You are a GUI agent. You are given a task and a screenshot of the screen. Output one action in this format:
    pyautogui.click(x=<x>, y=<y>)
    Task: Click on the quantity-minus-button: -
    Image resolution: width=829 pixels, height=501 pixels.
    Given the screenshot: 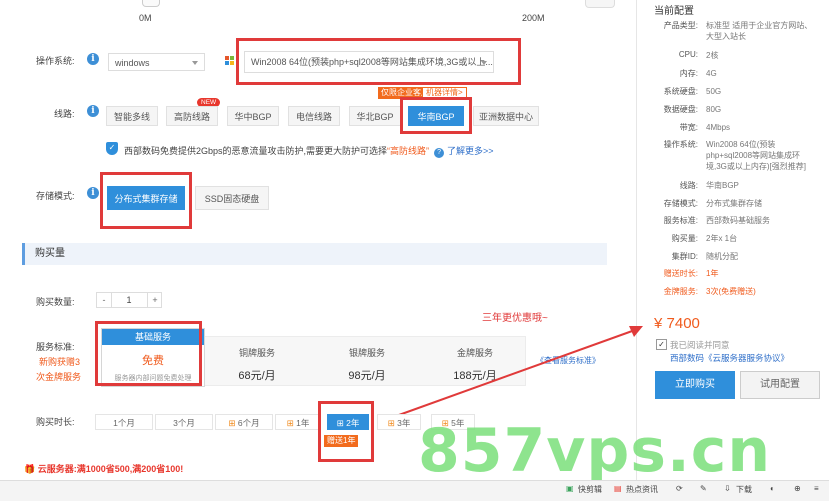 What is the action you would take?
    pyautogui.click(x=104, y=300)
    